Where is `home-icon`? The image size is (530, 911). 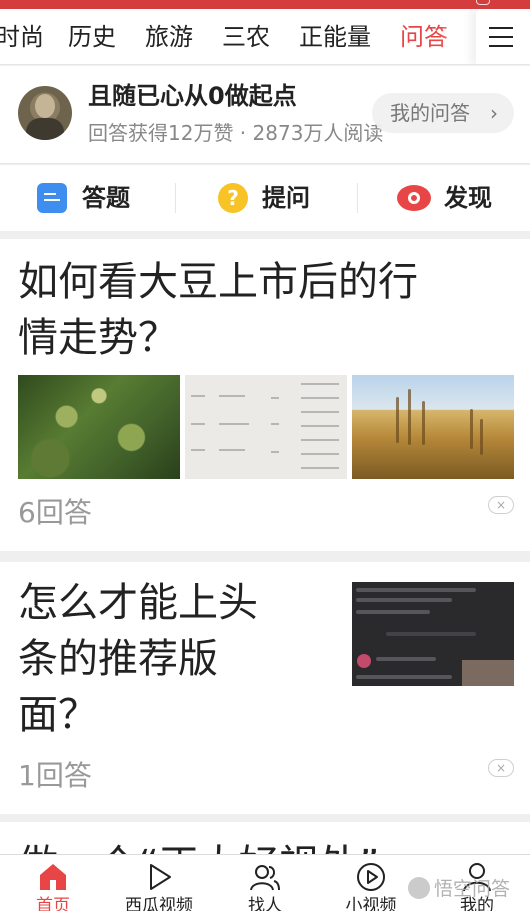 home-icon is located at coordinates (53, 877).